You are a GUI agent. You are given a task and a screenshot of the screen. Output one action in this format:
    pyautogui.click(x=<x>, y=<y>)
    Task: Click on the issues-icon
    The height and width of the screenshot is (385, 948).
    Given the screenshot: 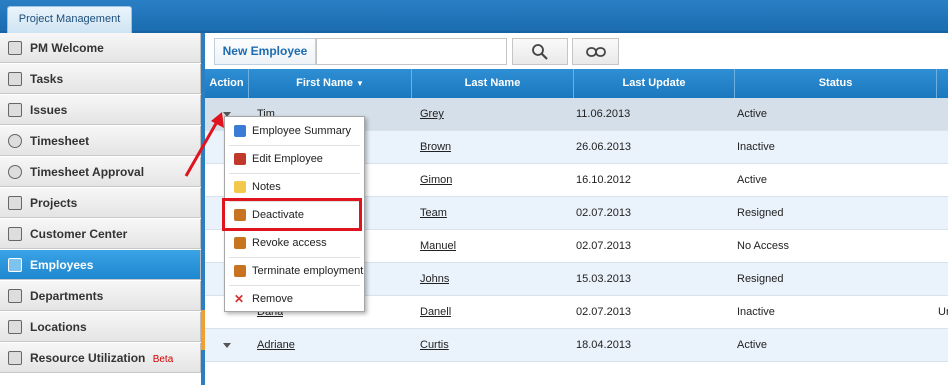 What is the action you would take?
    pyautogui.click(x=15, y=110)
    